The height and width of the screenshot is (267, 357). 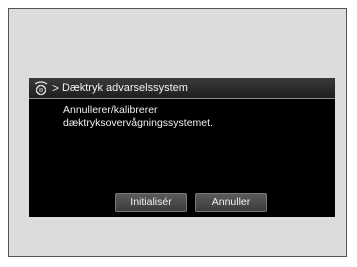 I want to click on dialog-title: Dæktryk advarselssystem, so click(x=125, y=88).